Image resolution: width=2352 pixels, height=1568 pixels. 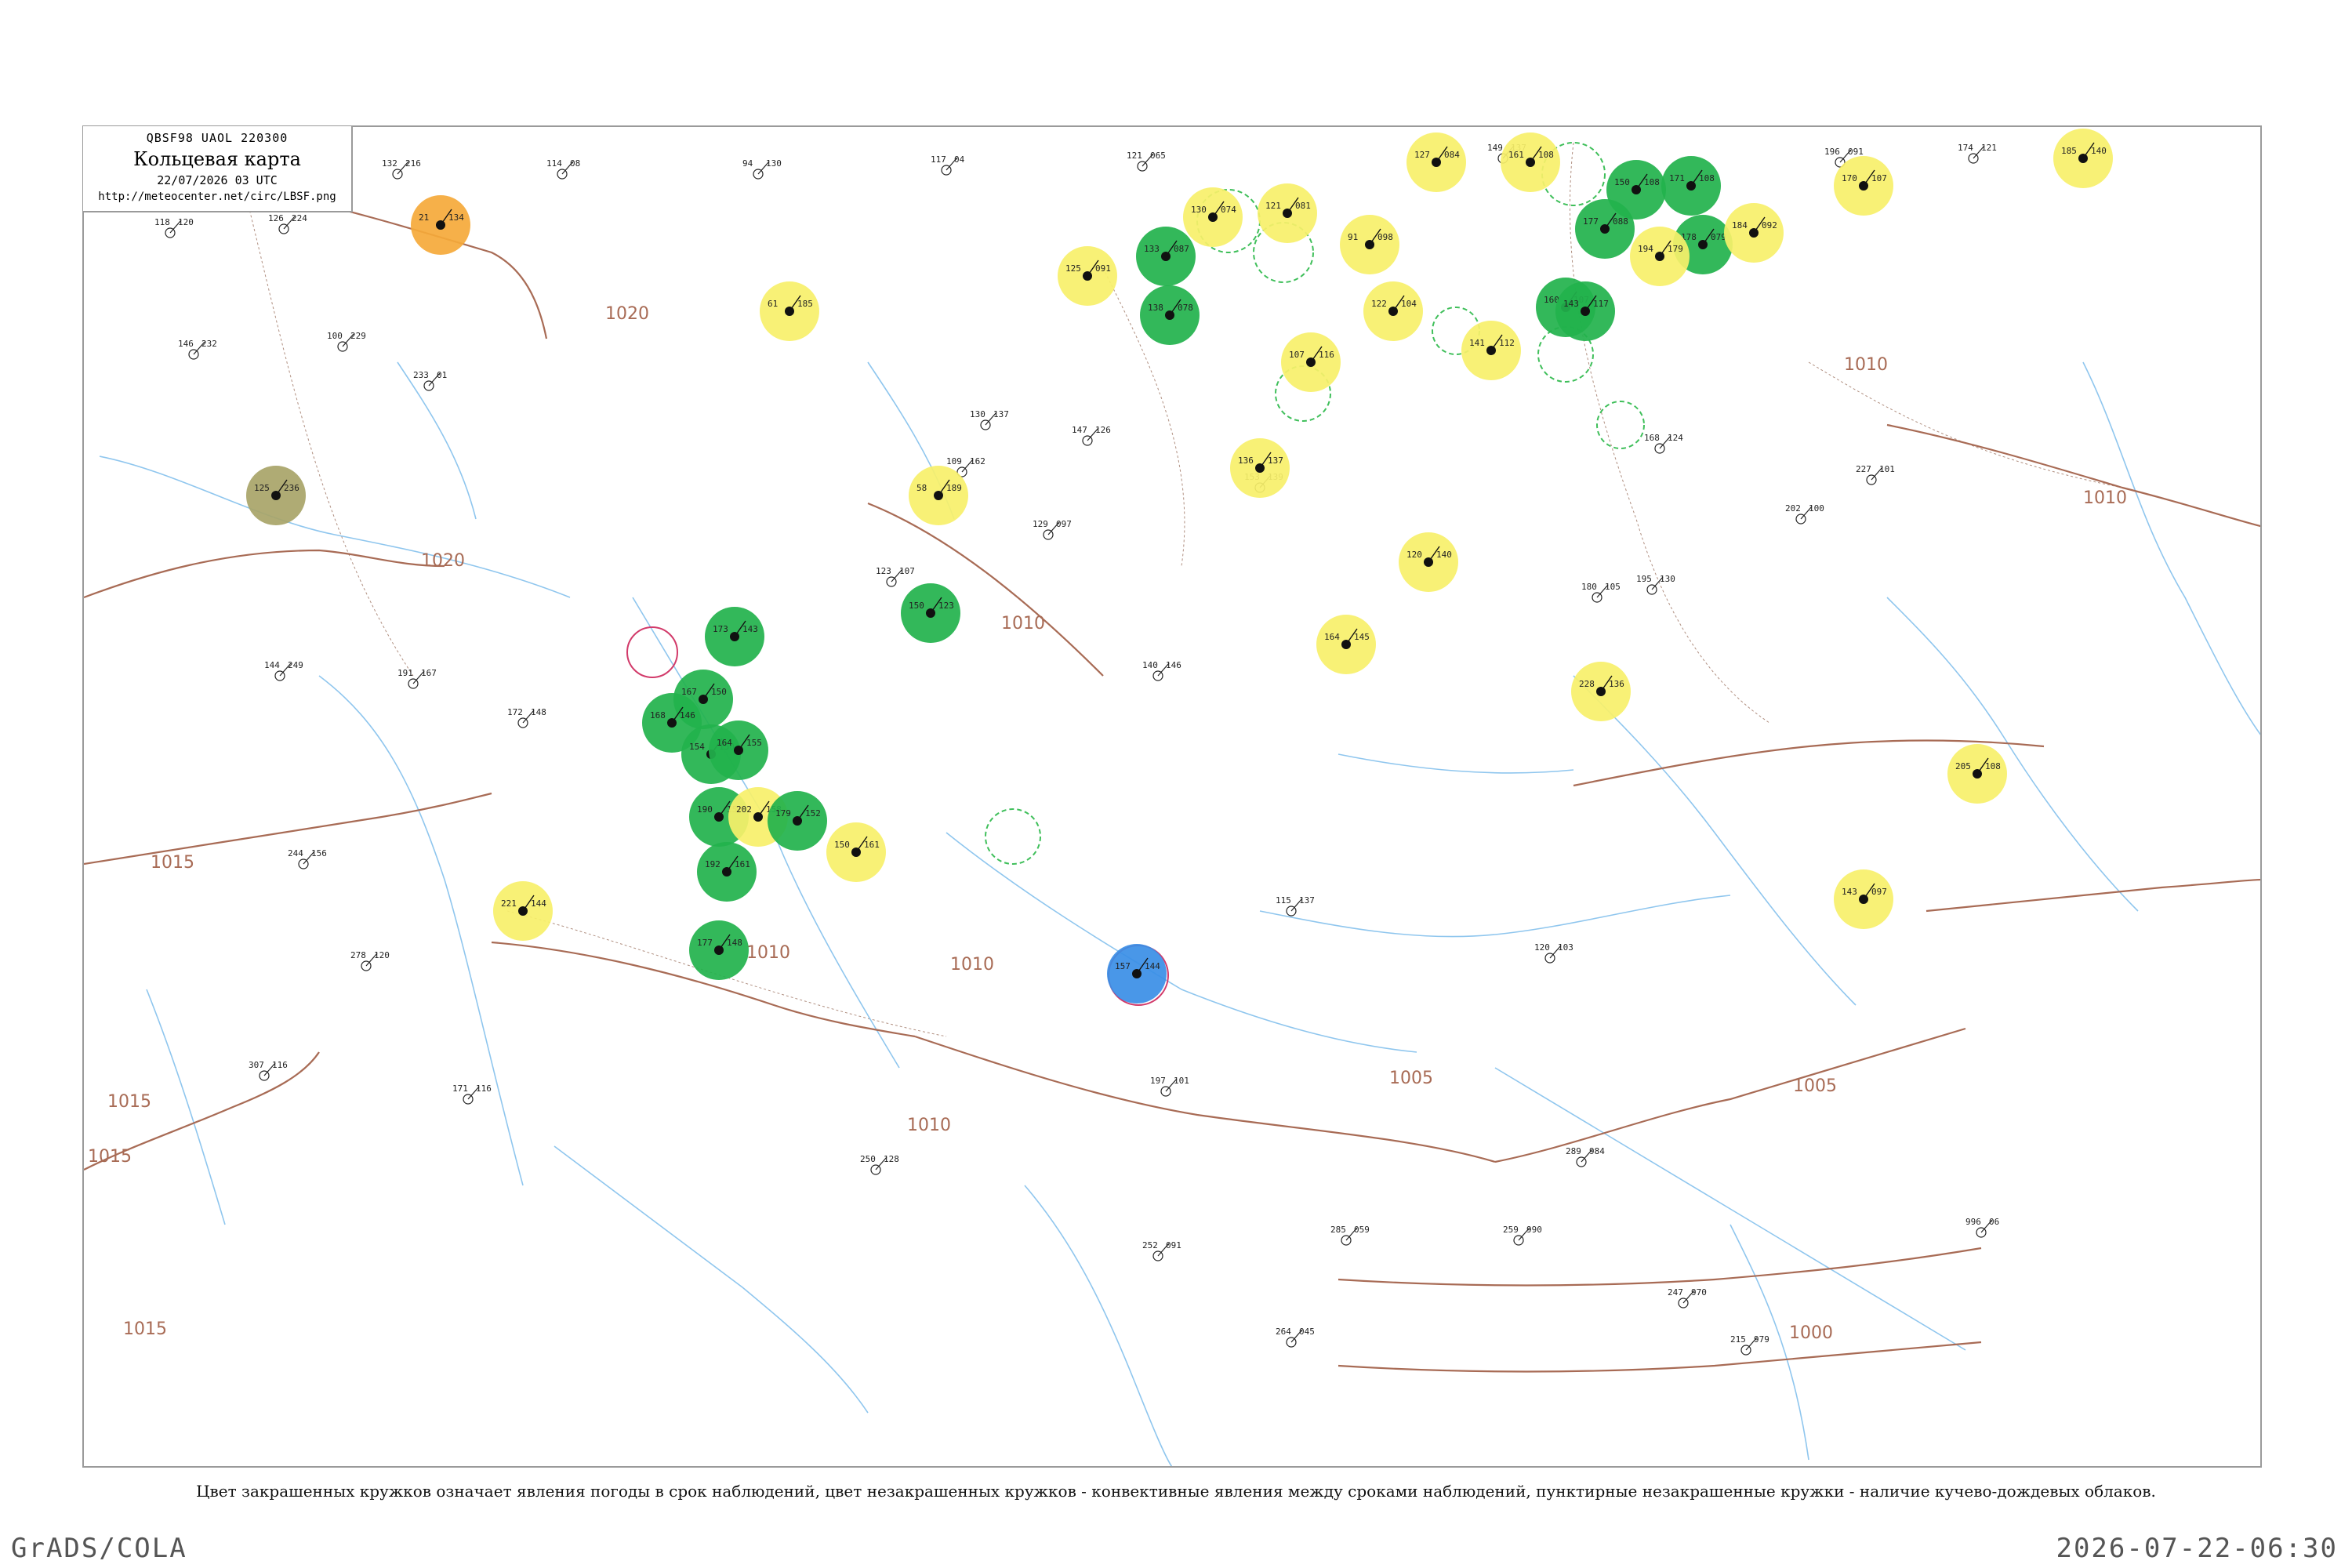 I want to click on station-plot: 227 101, so click(x=1876, y=474).